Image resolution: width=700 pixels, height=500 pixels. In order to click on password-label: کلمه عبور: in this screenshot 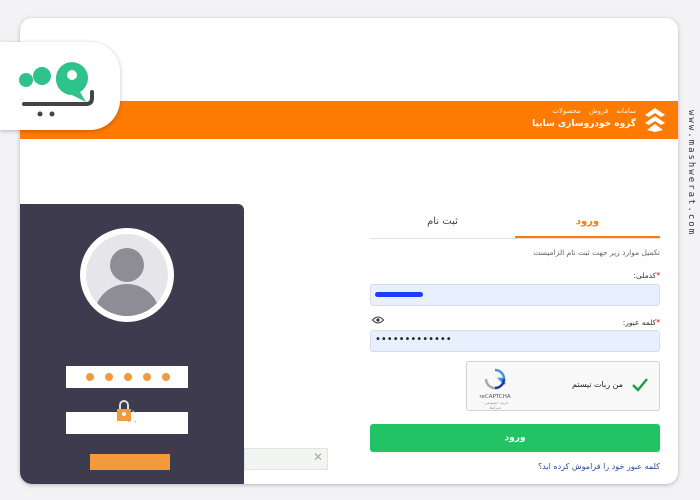, I will do `click(639, 322)`.